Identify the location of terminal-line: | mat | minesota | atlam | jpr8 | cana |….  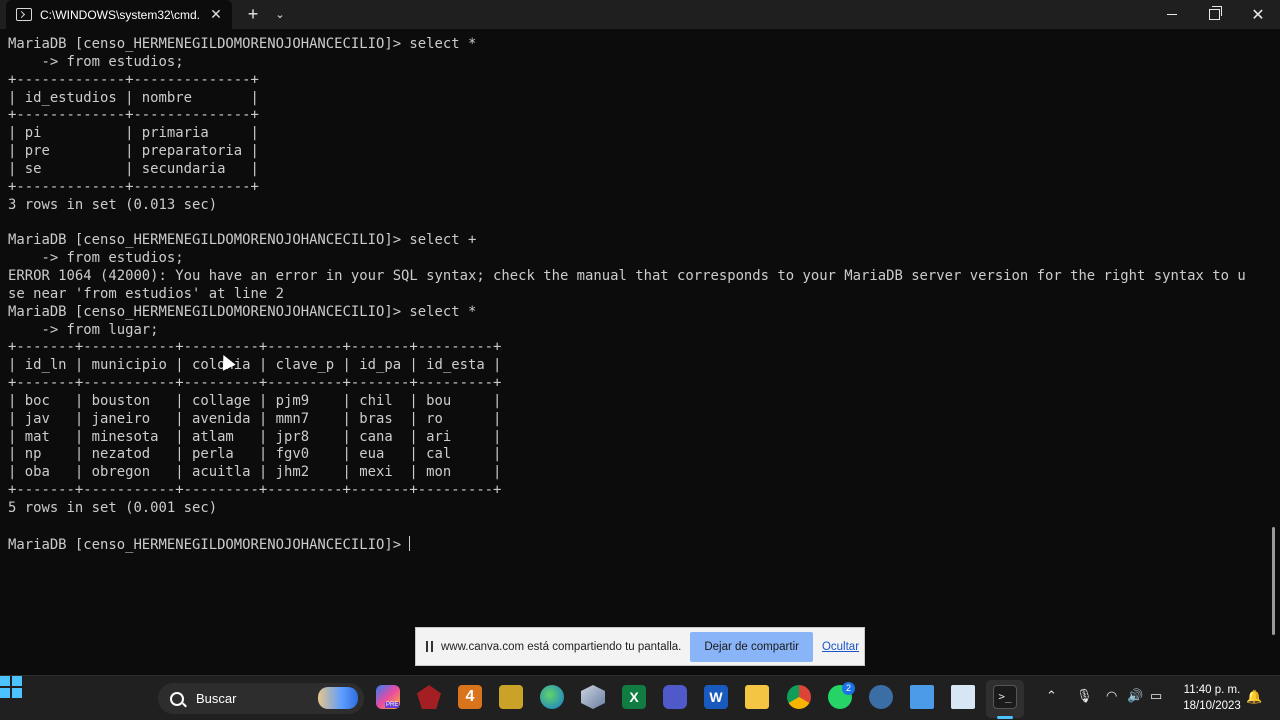
(255, 436).